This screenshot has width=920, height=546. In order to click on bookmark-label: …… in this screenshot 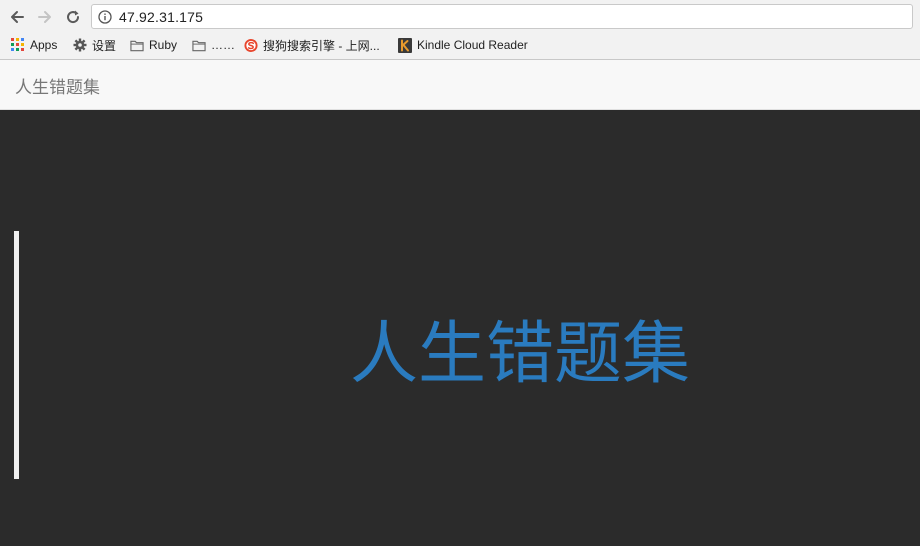, I will do `click(223, 45)`.